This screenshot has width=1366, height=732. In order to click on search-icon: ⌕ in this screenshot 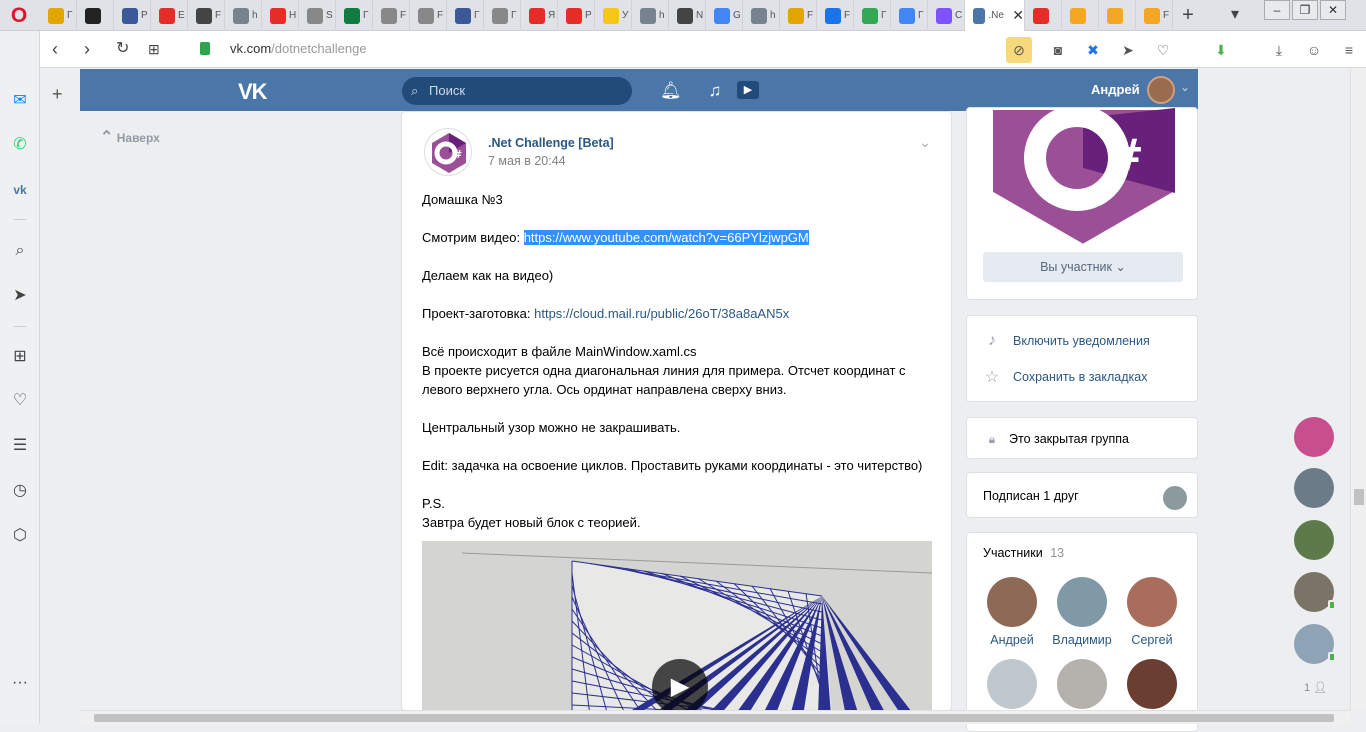, I will do `click(20, 251)`.